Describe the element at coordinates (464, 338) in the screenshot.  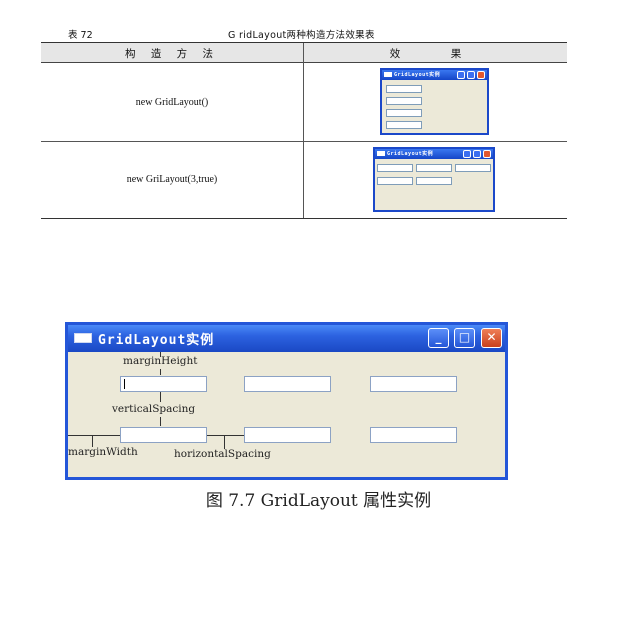
I see `maximize-icon: □` at that location.